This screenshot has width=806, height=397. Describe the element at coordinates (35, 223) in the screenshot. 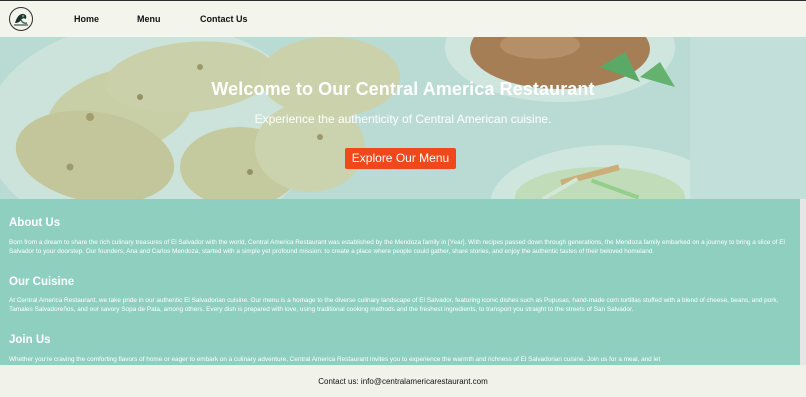

I see `about-us-heading: About Us` at that location.